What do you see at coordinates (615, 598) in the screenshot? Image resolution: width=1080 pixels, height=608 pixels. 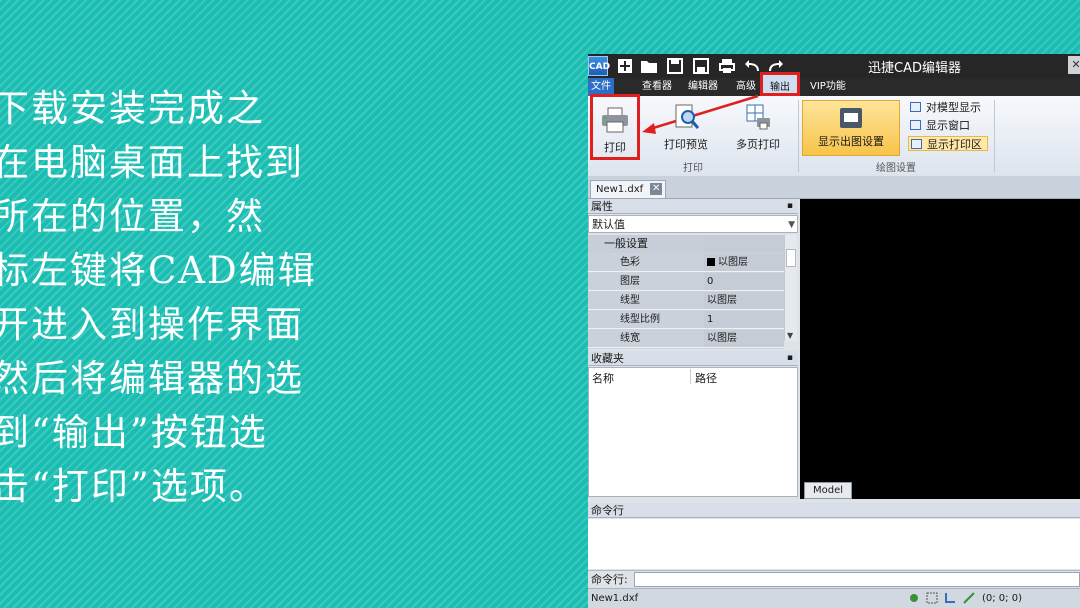 I see `status-file-name: New1.dxf` at bounding box center [615, 598].